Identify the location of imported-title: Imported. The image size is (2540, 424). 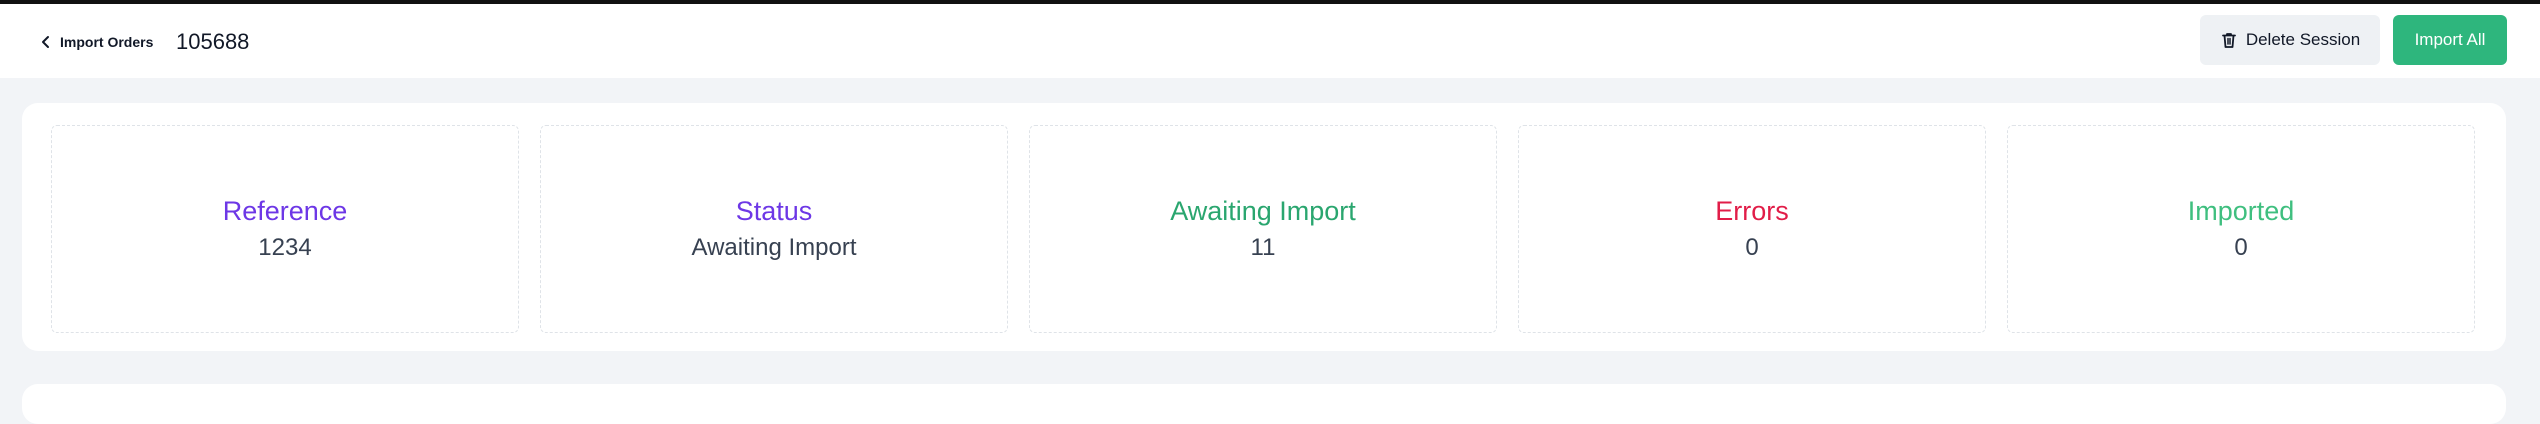
(2241, 211).